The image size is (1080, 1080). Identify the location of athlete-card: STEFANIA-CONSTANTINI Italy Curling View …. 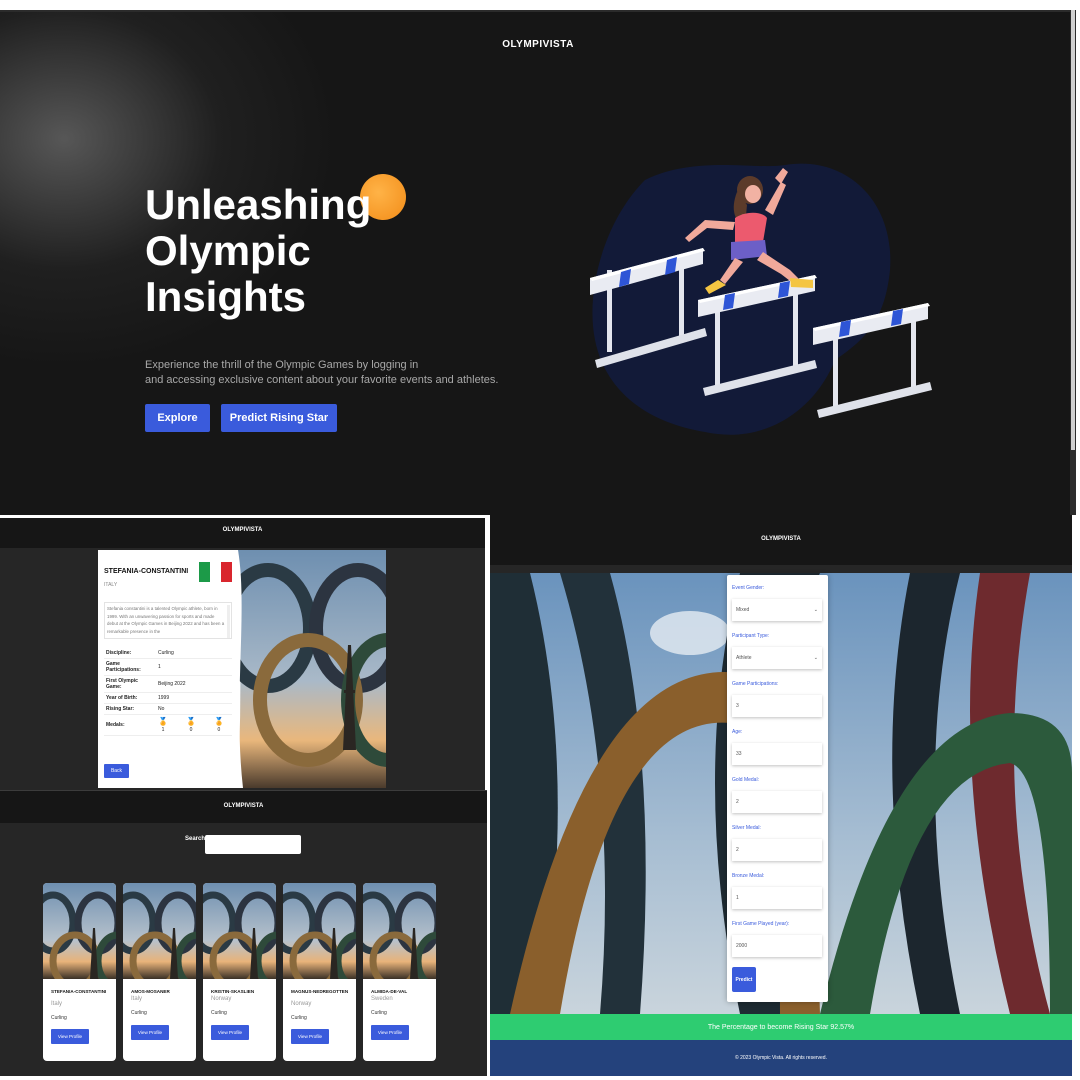
(79, 972).